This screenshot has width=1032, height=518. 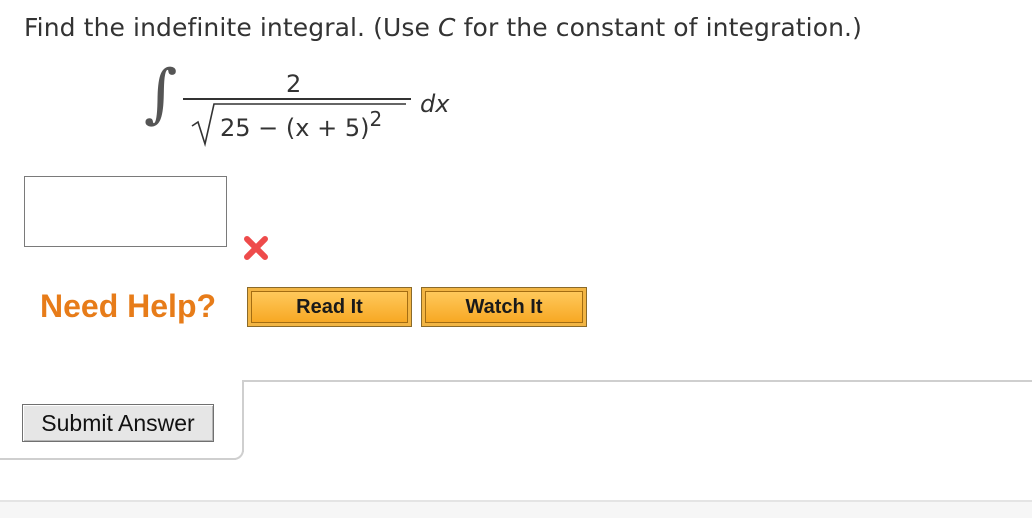 What do you see at coordinates (435, 104) in the screenshot?
I see `differential: dx` at bounding box center [435, 104].